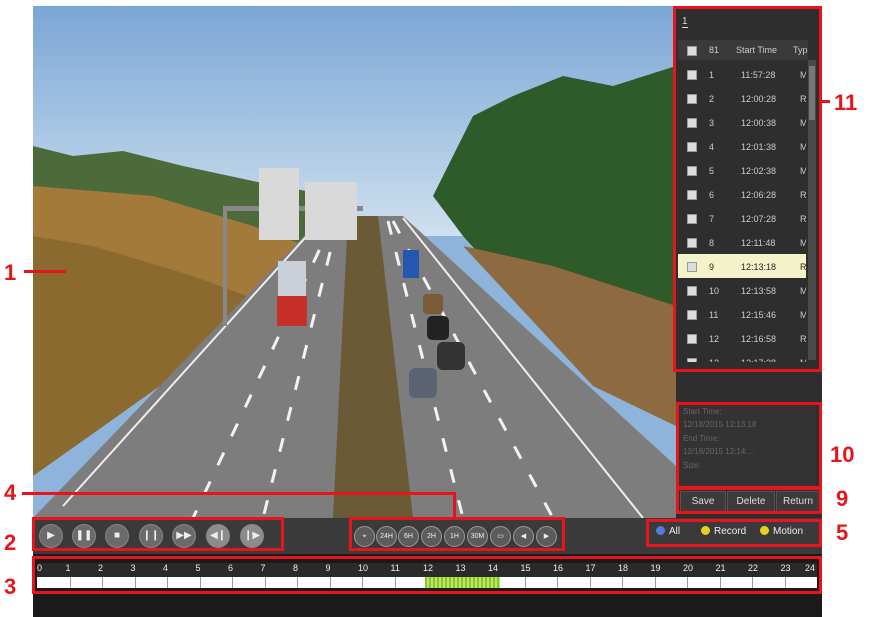 Image resolution: width=877 pixels, height=617 pixels. Describe the element at coordinates (239, 493) in the screenshot. I see `annotation-line-4-h` at that location.